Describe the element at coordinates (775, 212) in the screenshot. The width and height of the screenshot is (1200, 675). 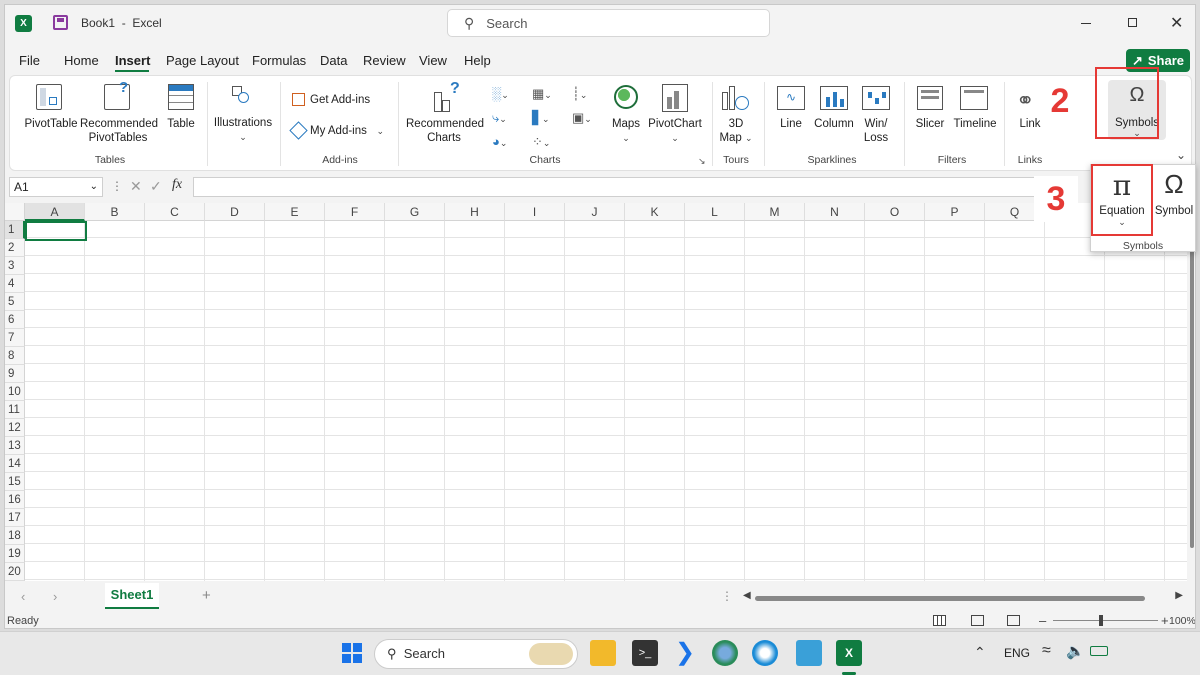
I see `column-header-m: M` at that location.